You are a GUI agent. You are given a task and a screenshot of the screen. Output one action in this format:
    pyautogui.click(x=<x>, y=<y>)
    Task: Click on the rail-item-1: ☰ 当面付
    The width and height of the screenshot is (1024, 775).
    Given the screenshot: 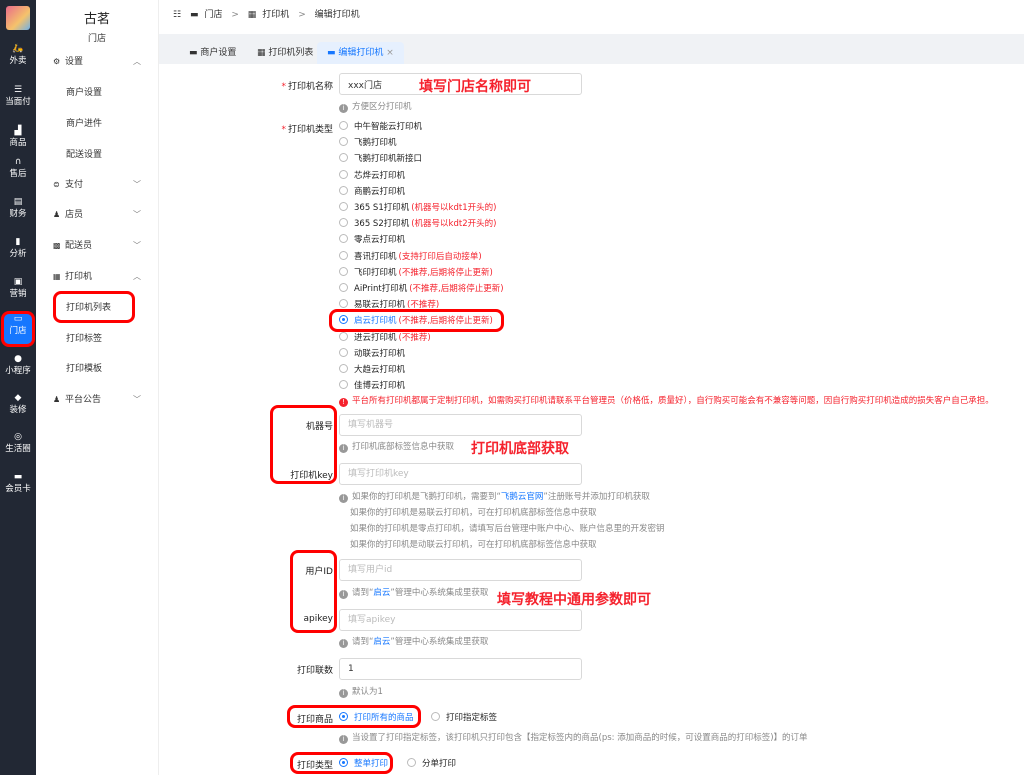 What is the action you would take?
    pyautogui.click(x=18, y=100)
    